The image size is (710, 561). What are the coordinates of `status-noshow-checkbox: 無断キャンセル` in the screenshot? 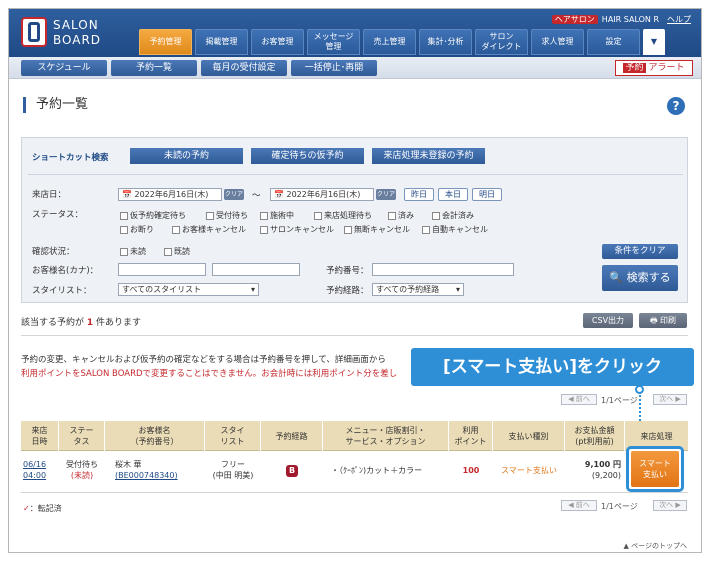 It's located at (377, 229).